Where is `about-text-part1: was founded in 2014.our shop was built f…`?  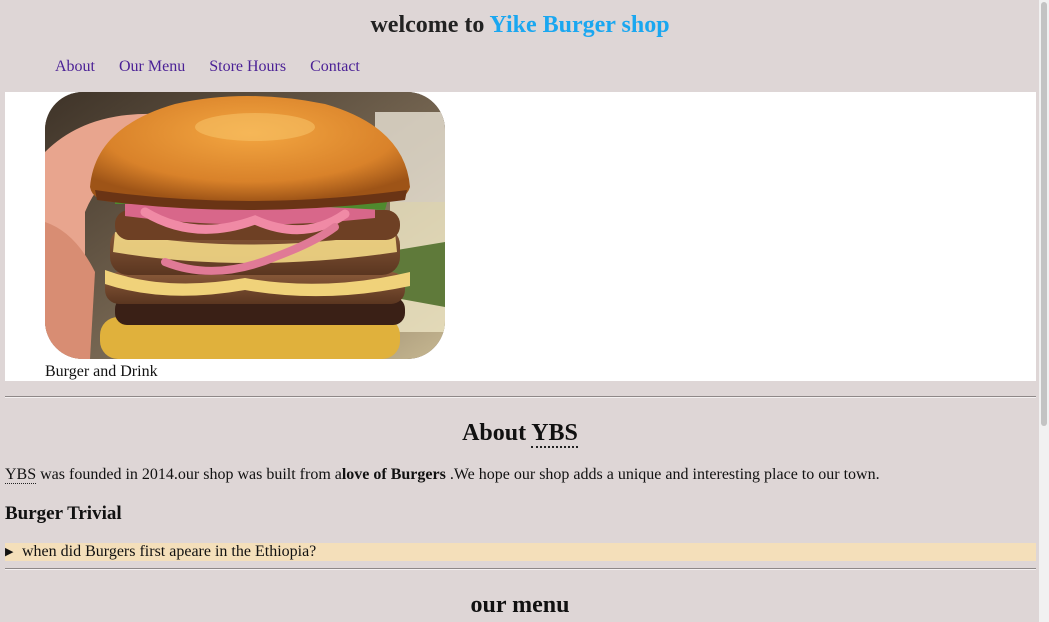 about-text-part1: was founded in 2014.our shop was built f… is located at coordinates (189, 474).